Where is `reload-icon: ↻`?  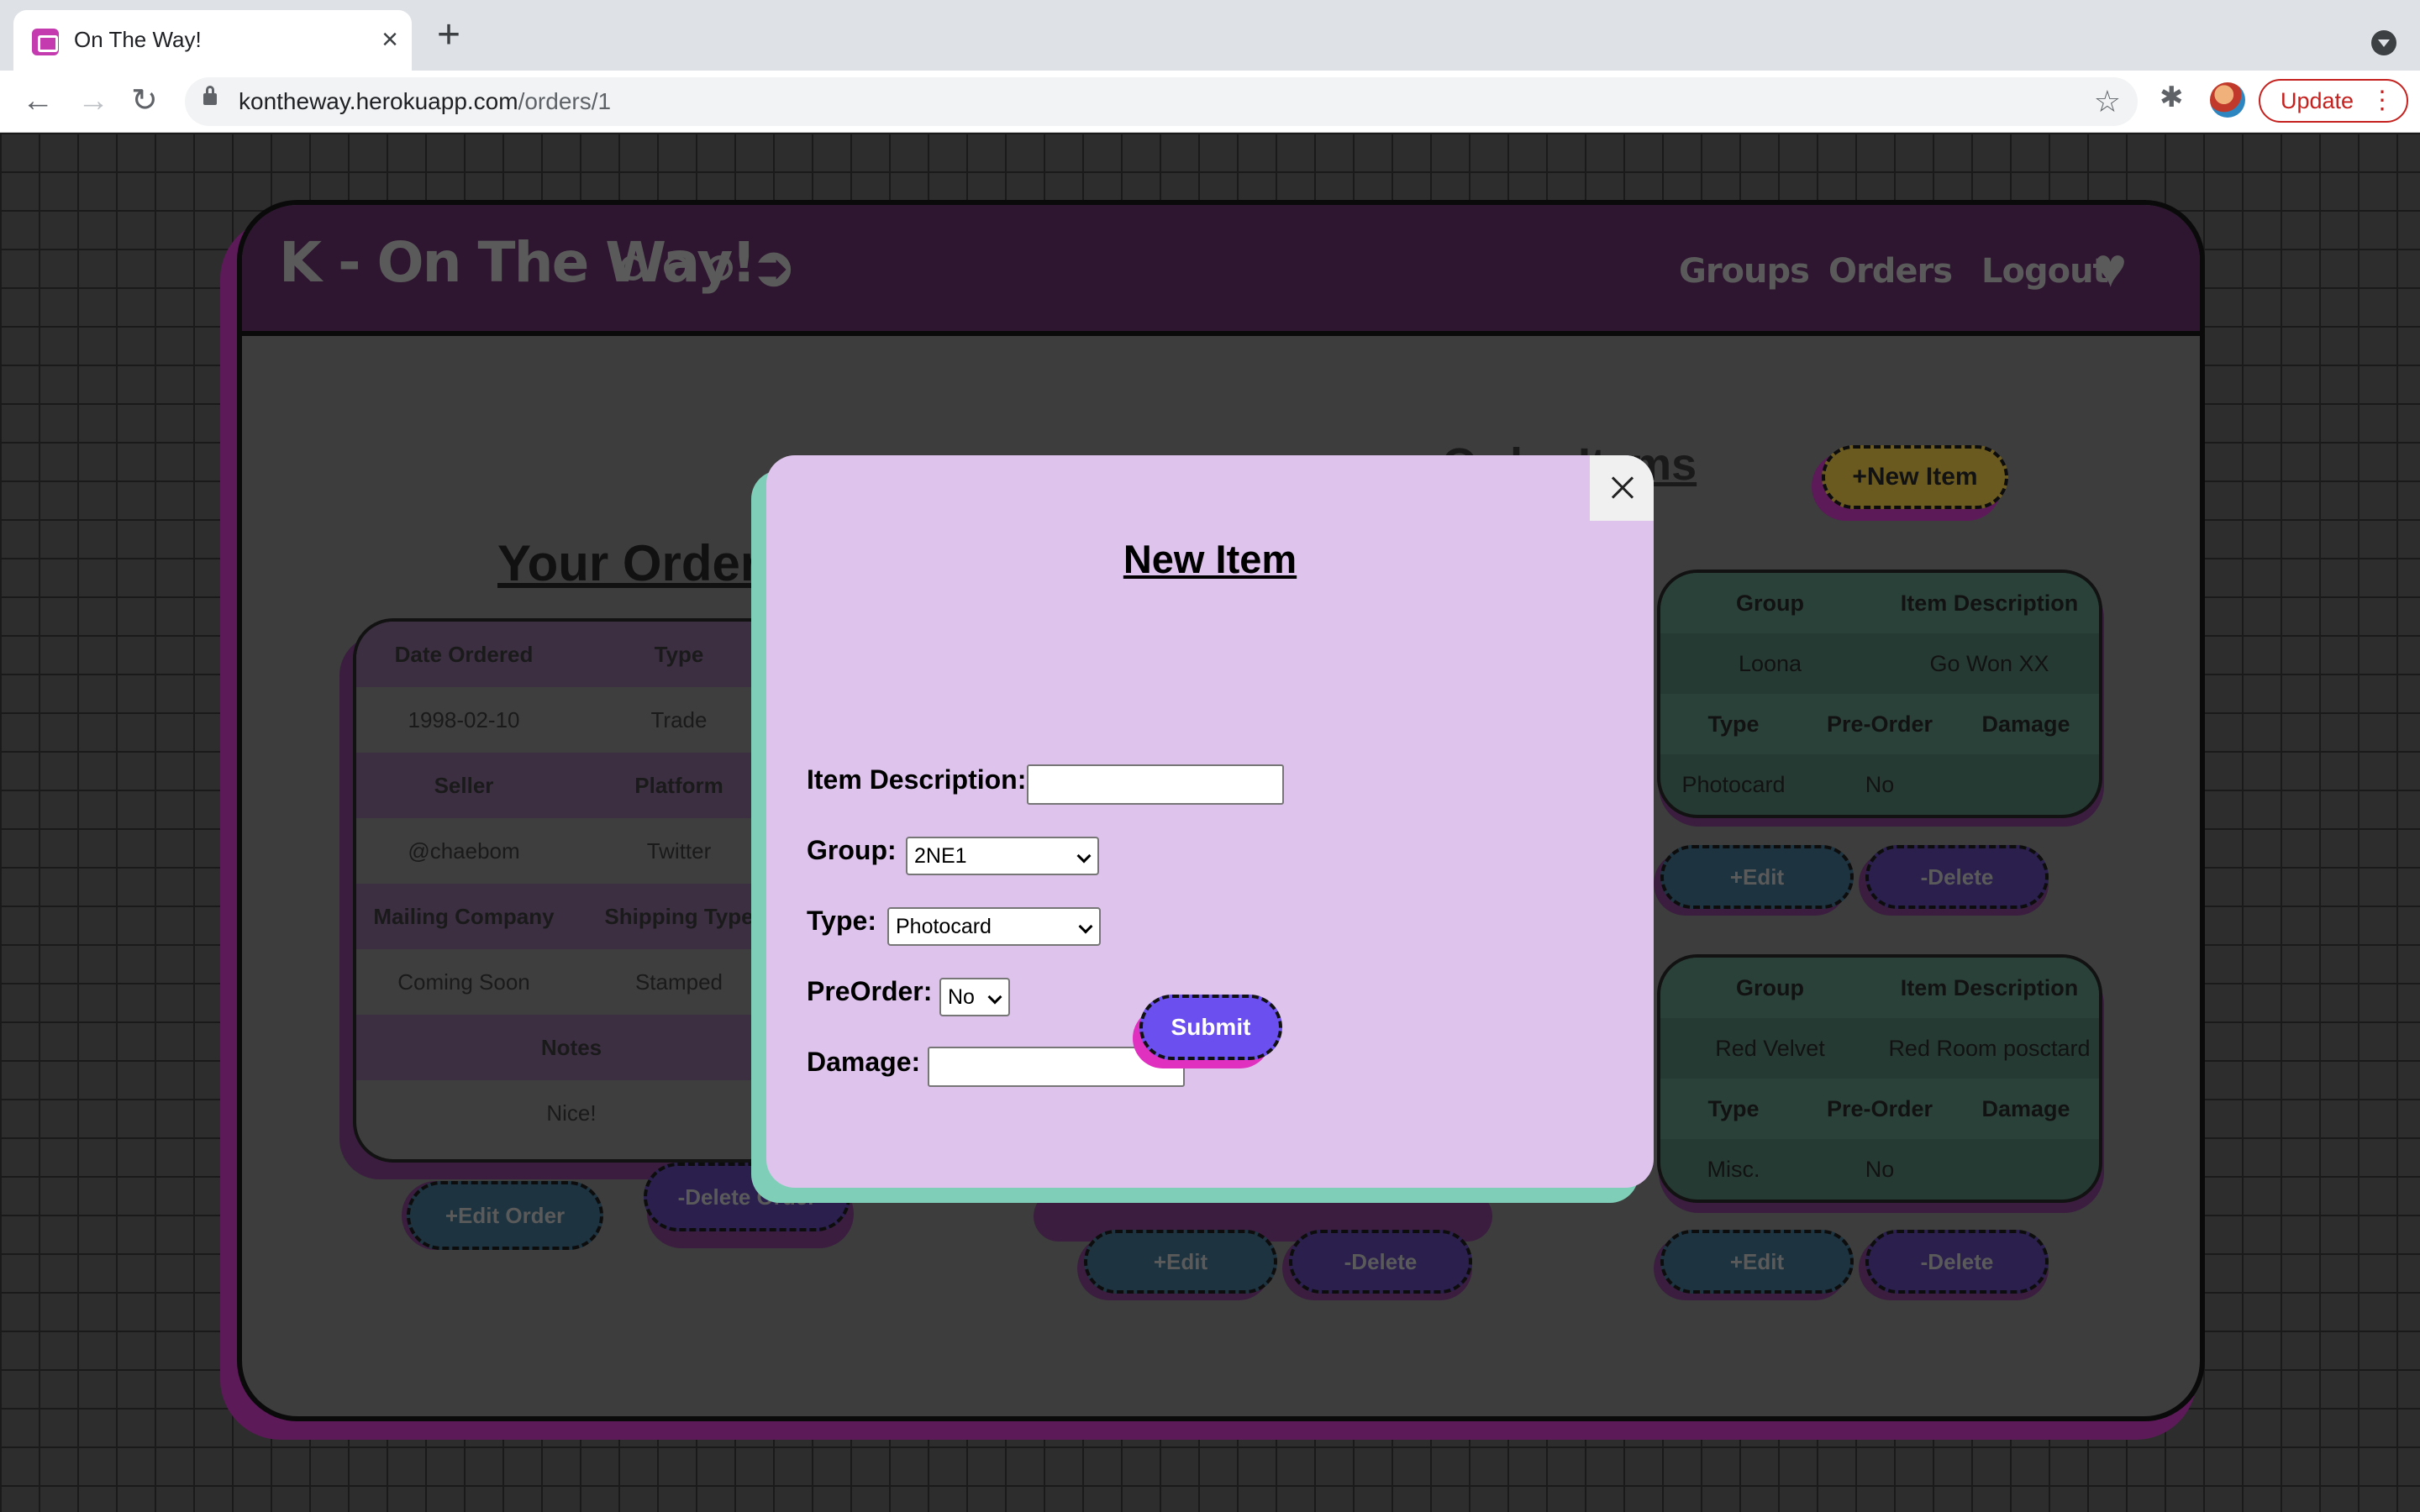 reload-icon: ↻ is located at coordinates (144, 100).